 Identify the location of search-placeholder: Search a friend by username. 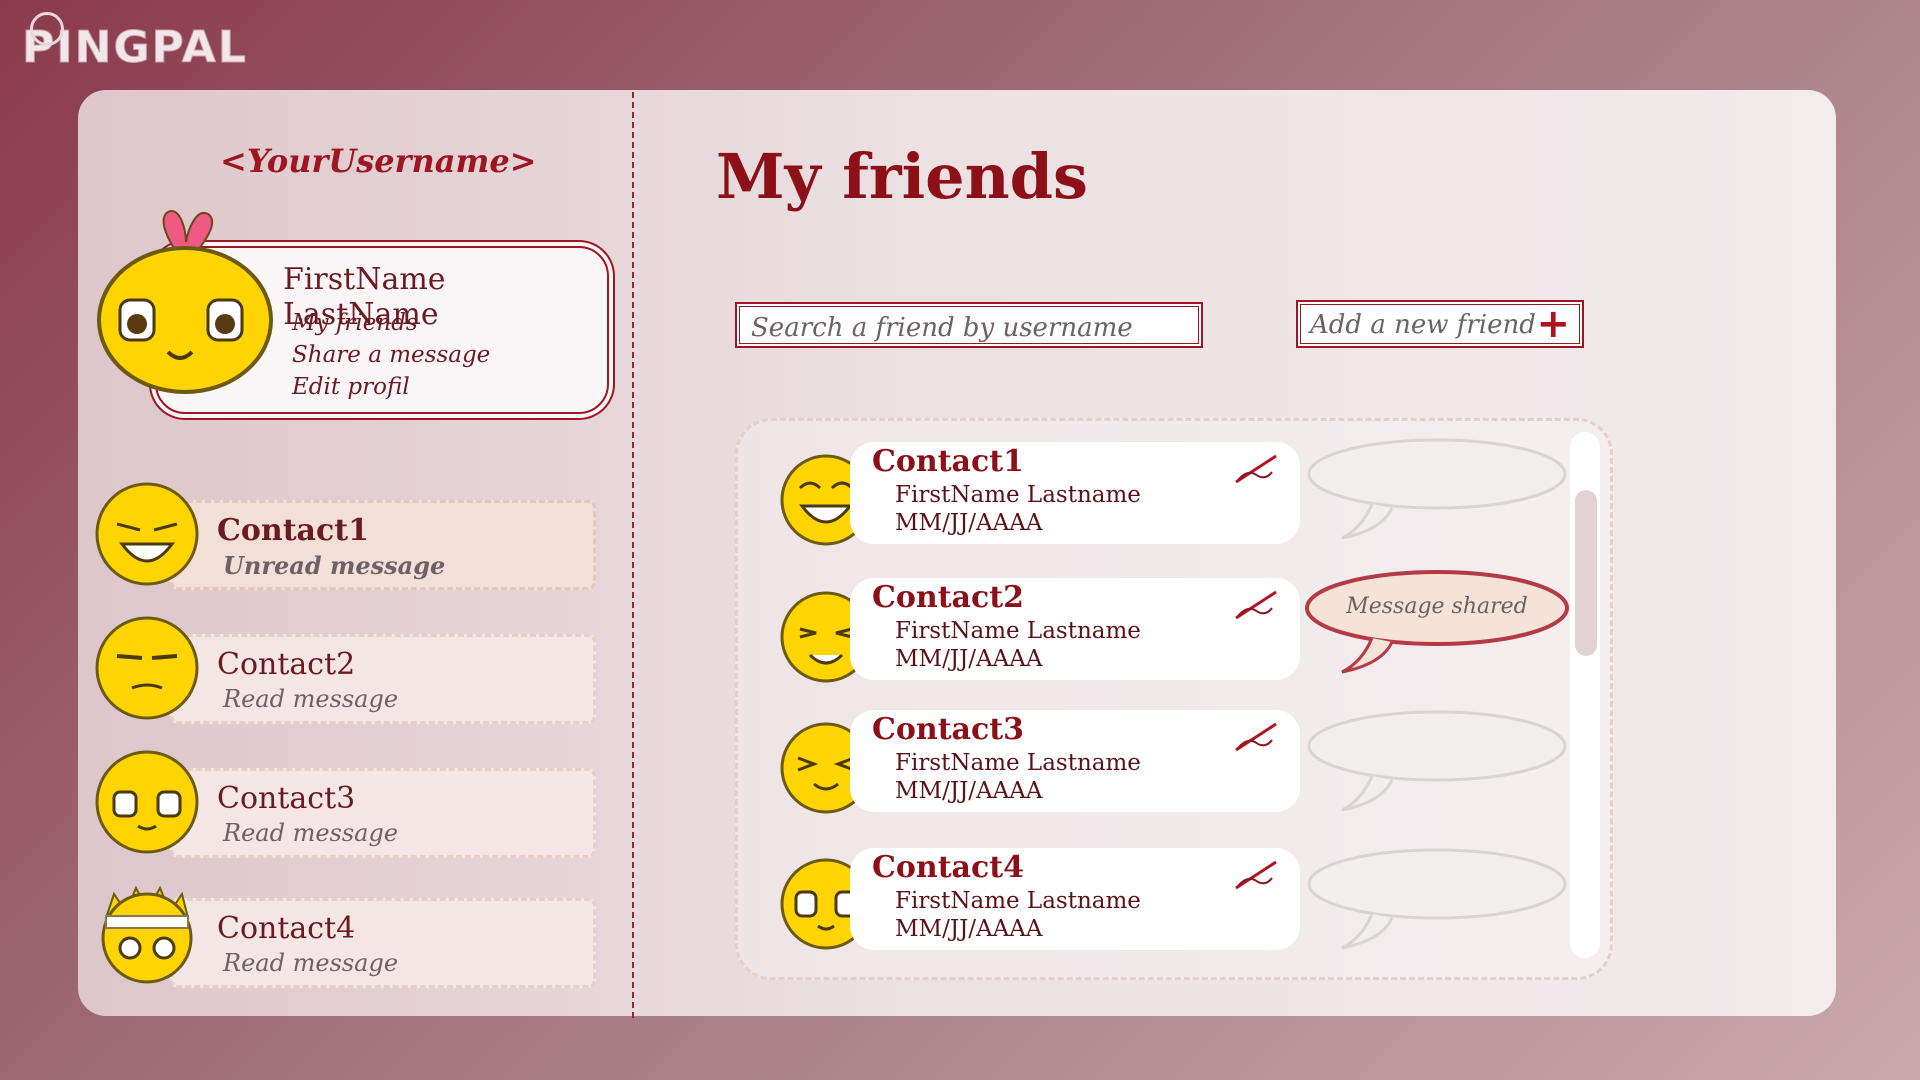
(942, 328).